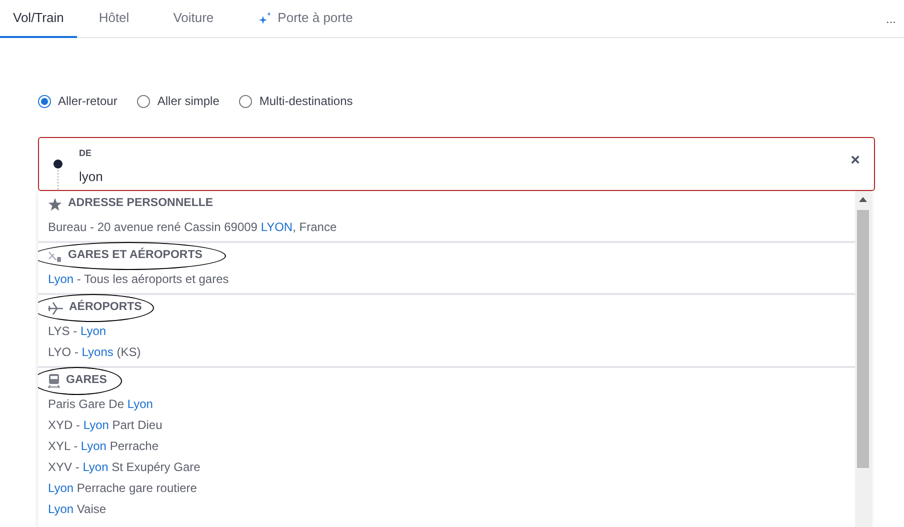  Describe the element at coordinates (446, 403) in the screenshot. I see `suggestion-item: Paris Gare De Lyon` at that location.